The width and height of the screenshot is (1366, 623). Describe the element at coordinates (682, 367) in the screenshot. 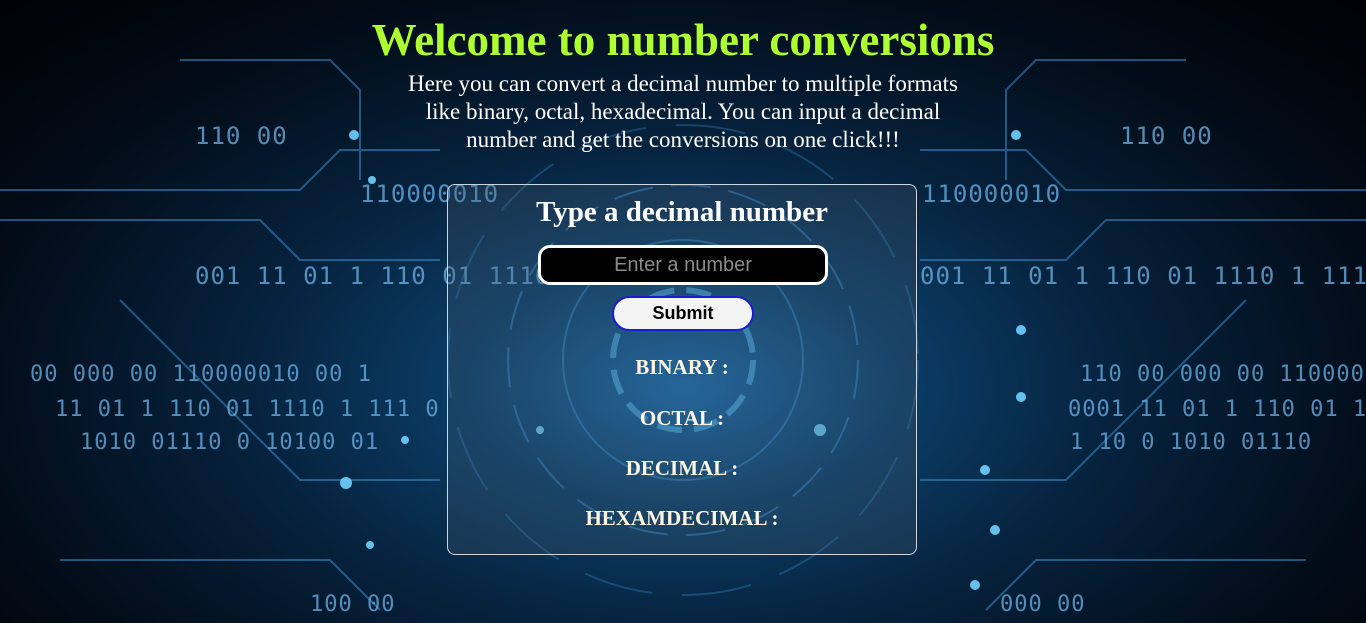

I see `binary-result: BINARY :` at that location.